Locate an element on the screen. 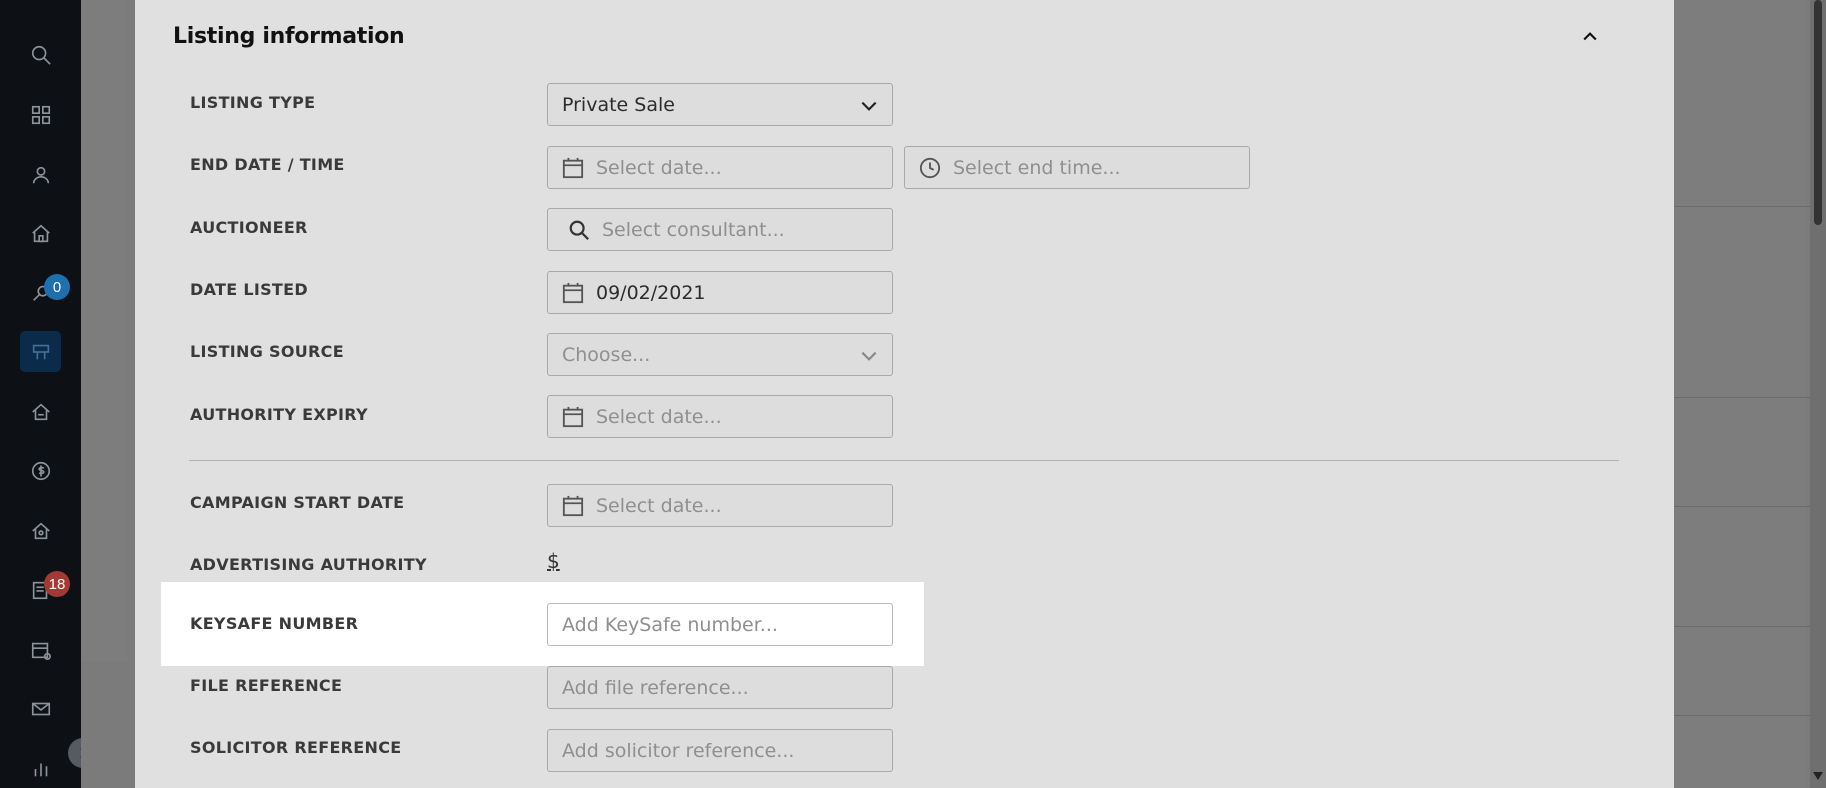 This screenshot has height=788, width=1826. chevron-up-icon is located at coordinates (1590, 36).